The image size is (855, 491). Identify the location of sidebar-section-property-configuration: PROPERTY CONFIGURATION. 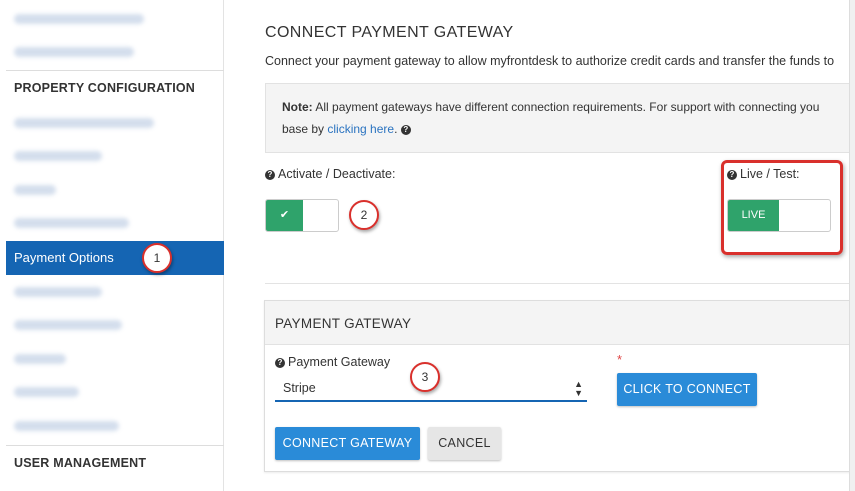
(105, 88).